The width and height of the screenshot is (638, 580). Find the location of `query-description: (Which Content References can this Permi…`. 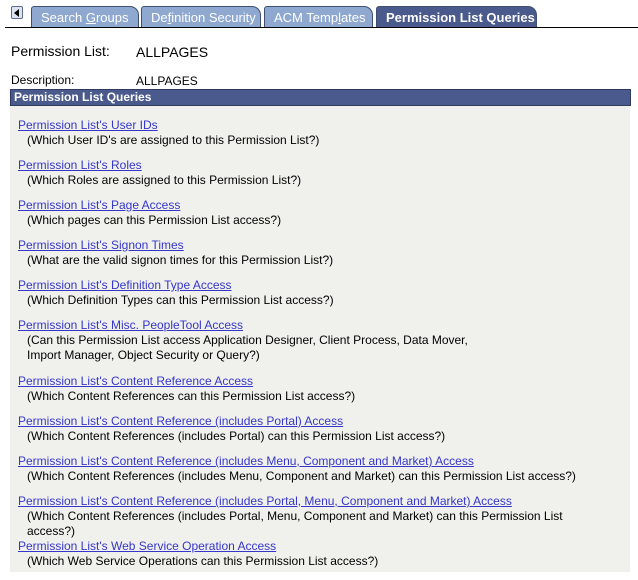

query-description: (Which Content References can this Permi… is located at coordinates (191, 396).